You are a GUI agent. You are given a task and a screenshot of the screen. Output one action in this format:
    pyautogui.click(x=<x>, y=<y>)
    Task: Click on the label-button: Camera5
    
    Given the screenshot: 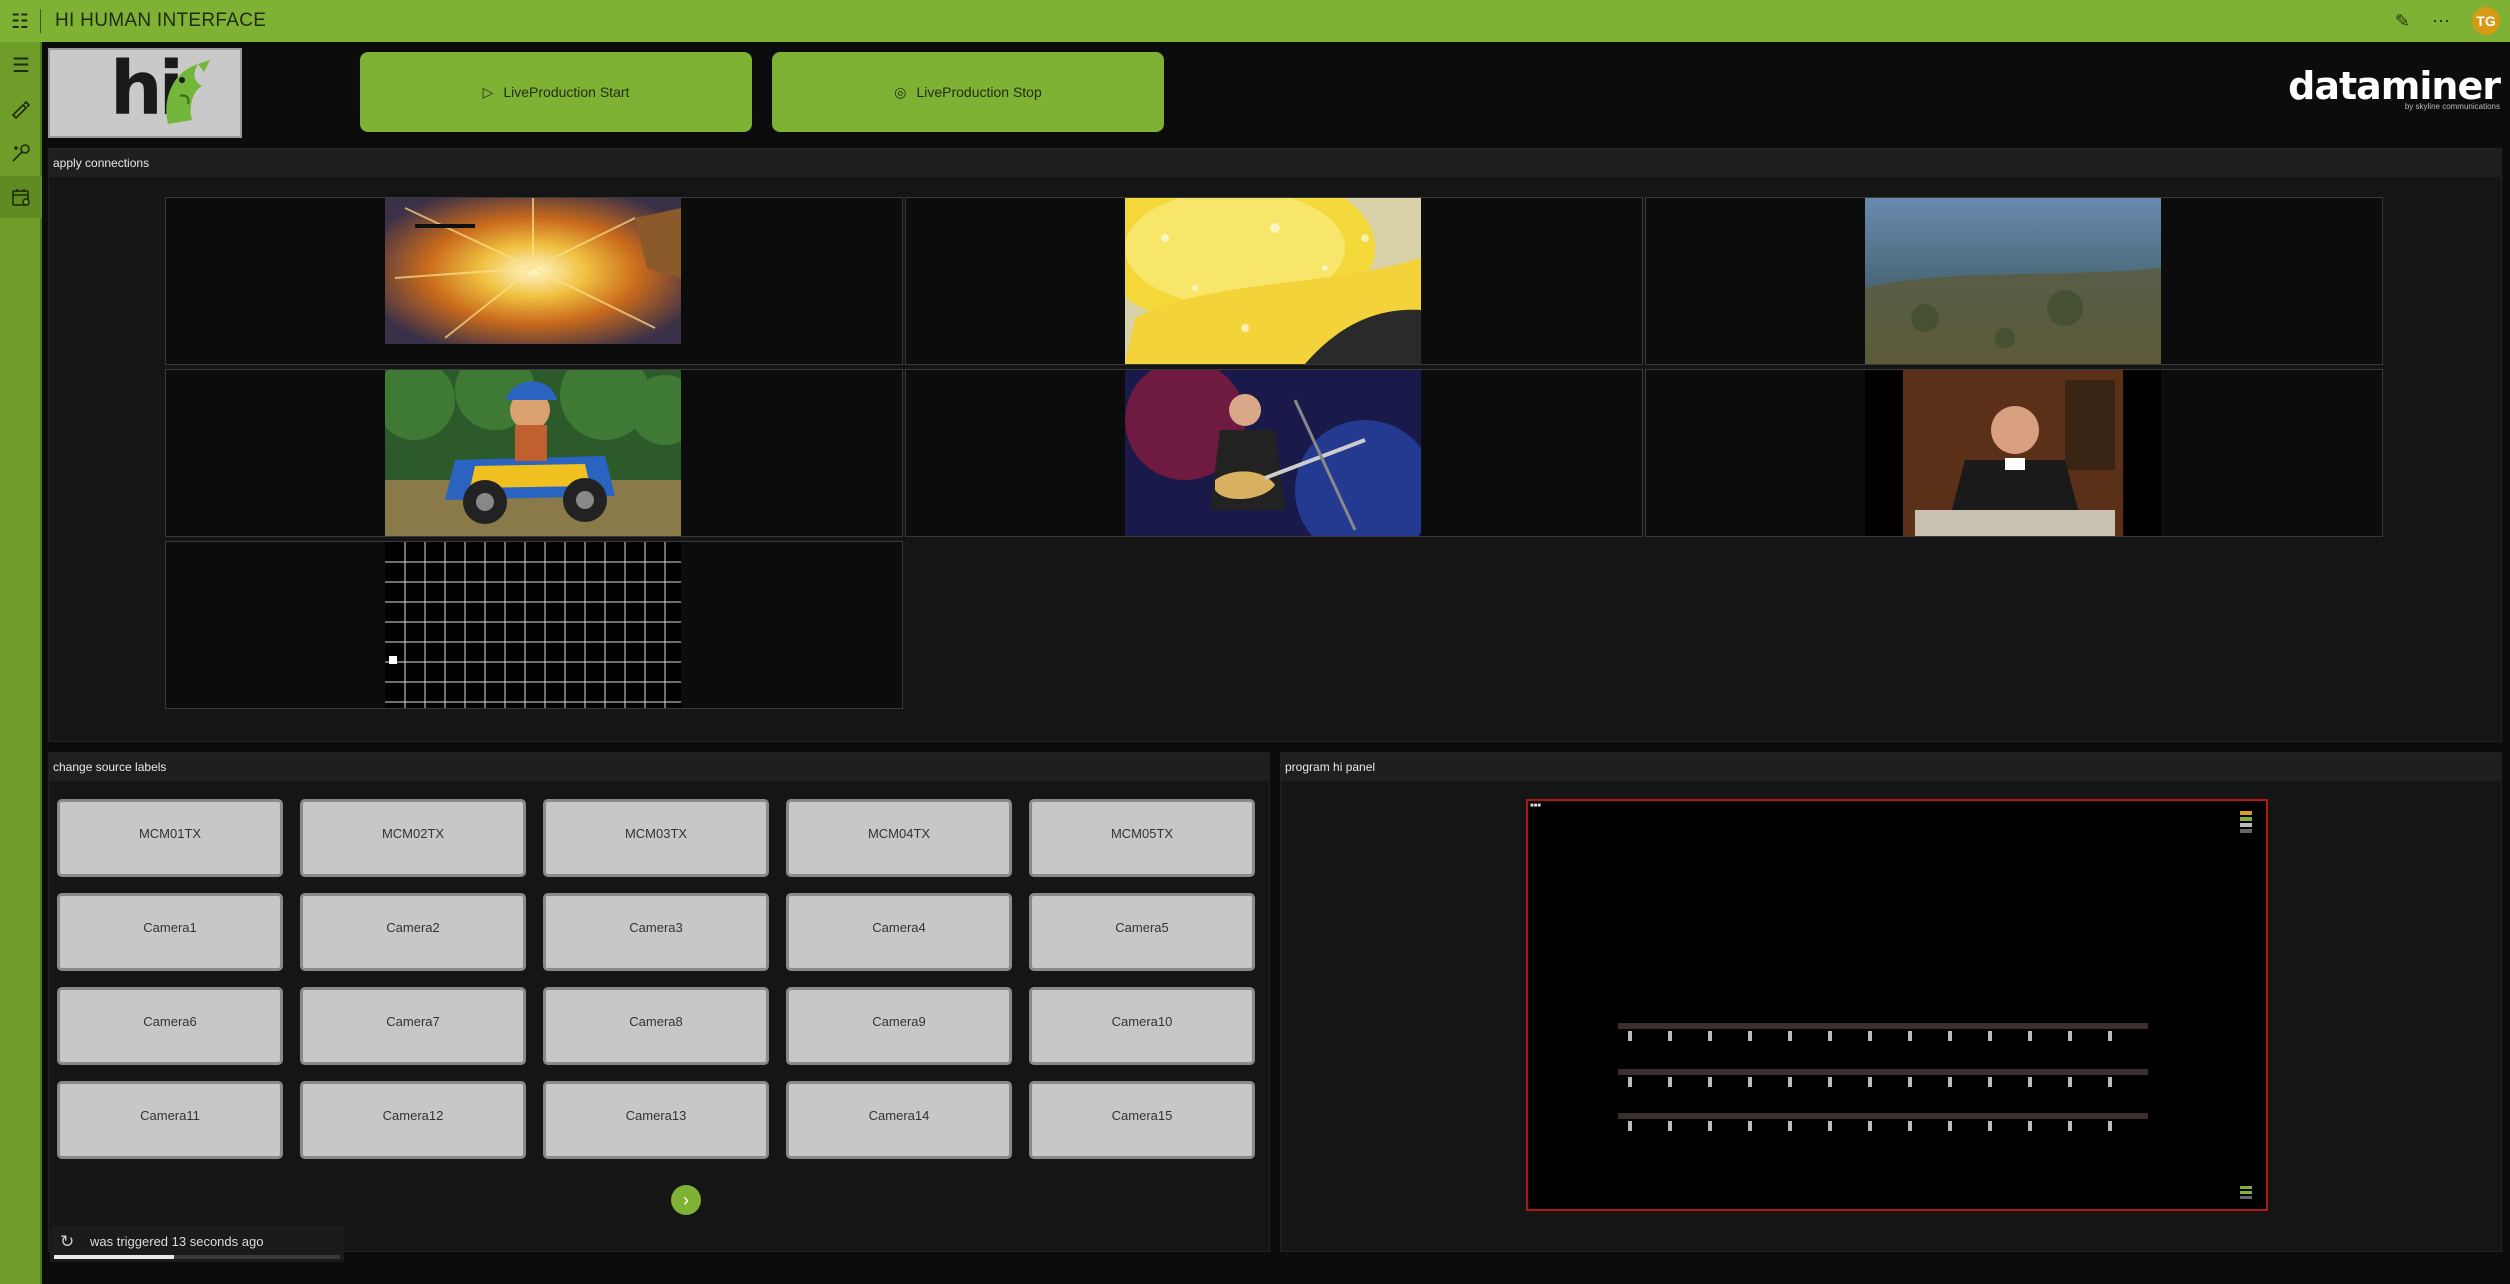 What is the action you would take?
    pyautogui.click(x=1142, y=932)
    